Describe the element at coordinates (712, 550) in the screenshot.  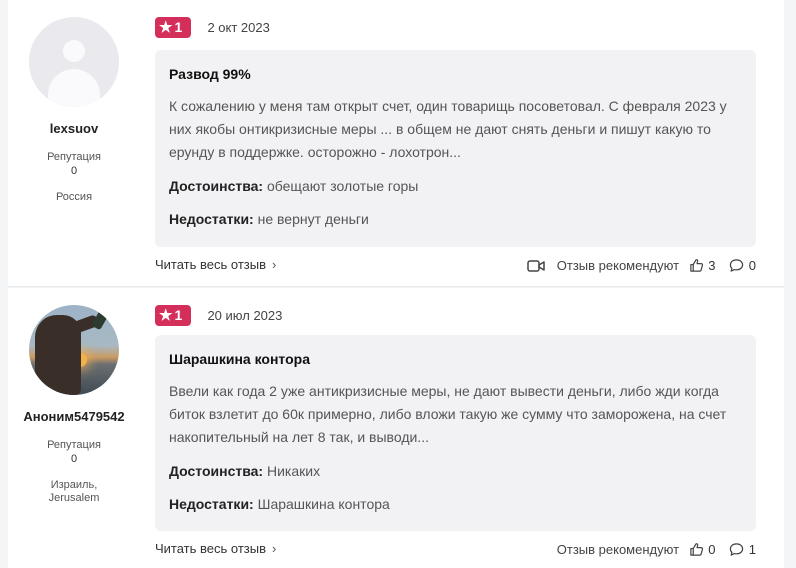
I see `like-count: 0` at that location.